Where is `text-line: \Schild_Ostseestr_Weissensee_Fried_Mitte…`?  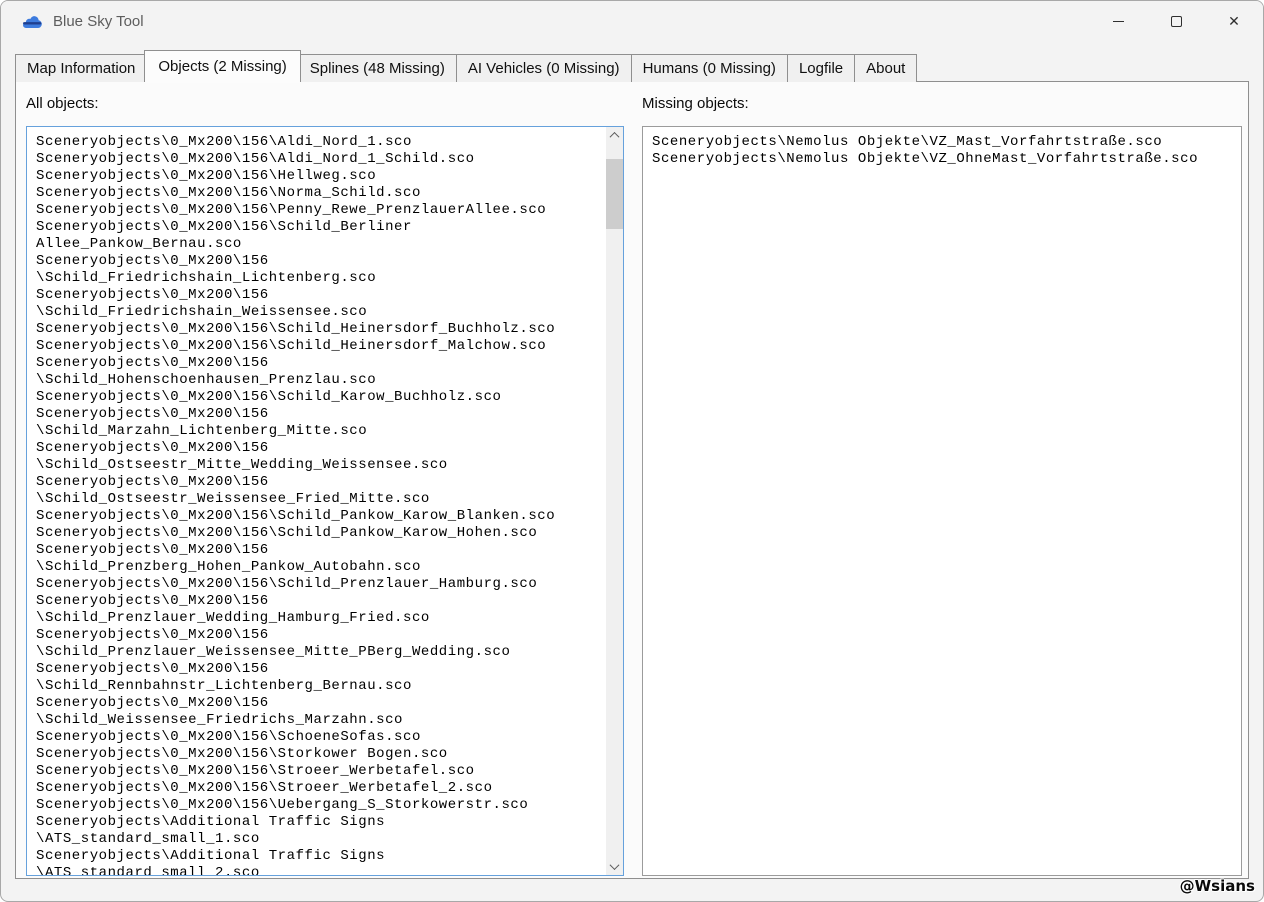
text-line: \Schild_Ostseestr_Weissensee_Fried_Mitte… is located at coordinates (233, 499).